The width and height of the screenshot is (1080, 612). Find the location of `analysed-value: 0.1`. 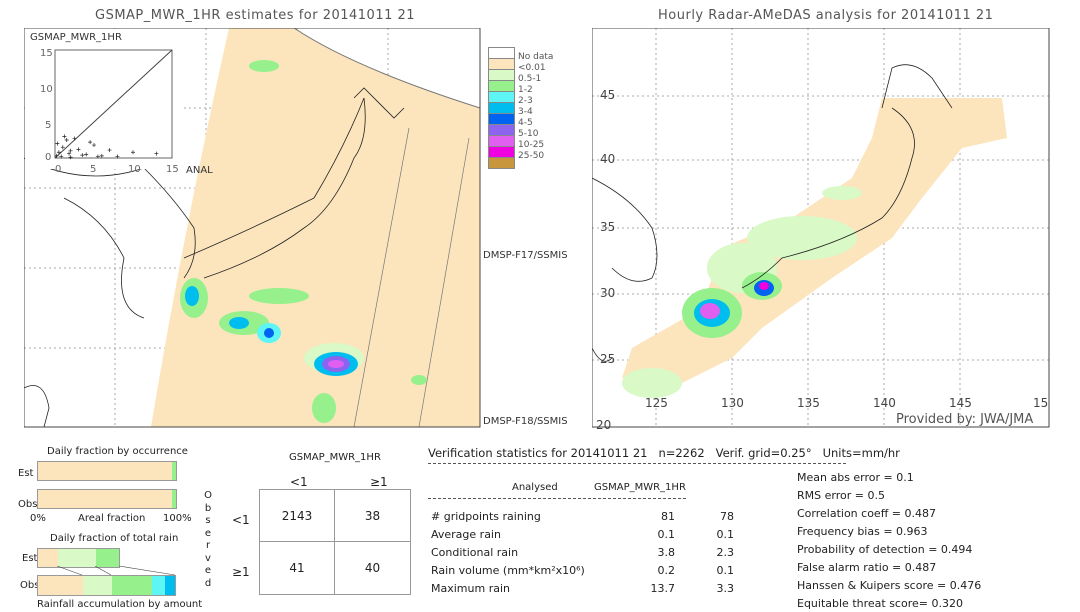

analysed-value: 0.1 is located at coordinates (666, 534).